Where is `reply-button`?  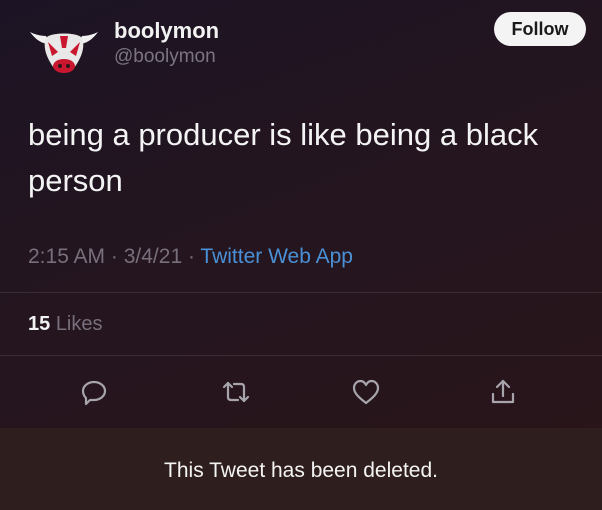
reply-button is located at coordinates (94, 394).